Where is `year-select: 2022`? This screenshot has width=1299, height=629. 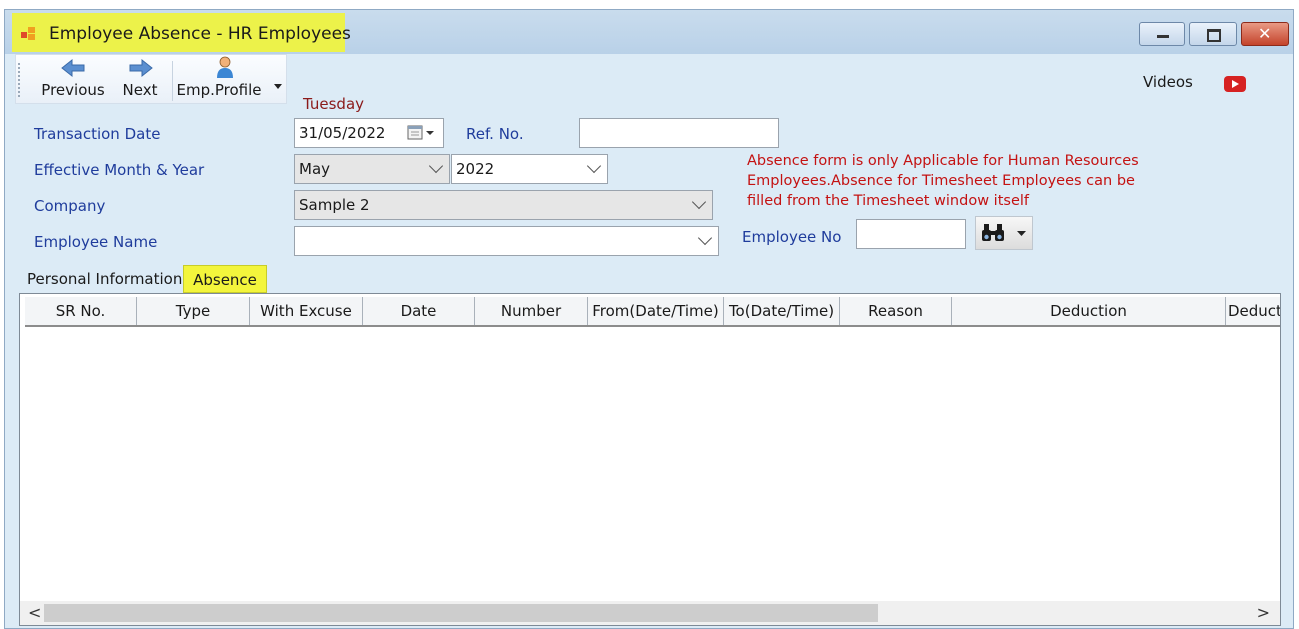 year-select: 2022 is located at coordinates (529, 169).